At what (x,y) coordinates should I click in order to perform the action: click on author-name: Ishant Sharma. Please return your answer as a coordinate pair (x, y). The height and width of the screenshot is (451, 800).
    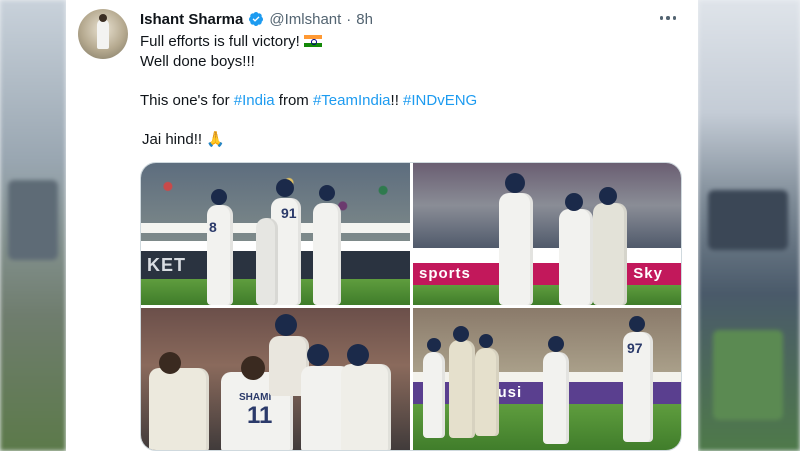
    Looking at the image, I should click on (191, 19).